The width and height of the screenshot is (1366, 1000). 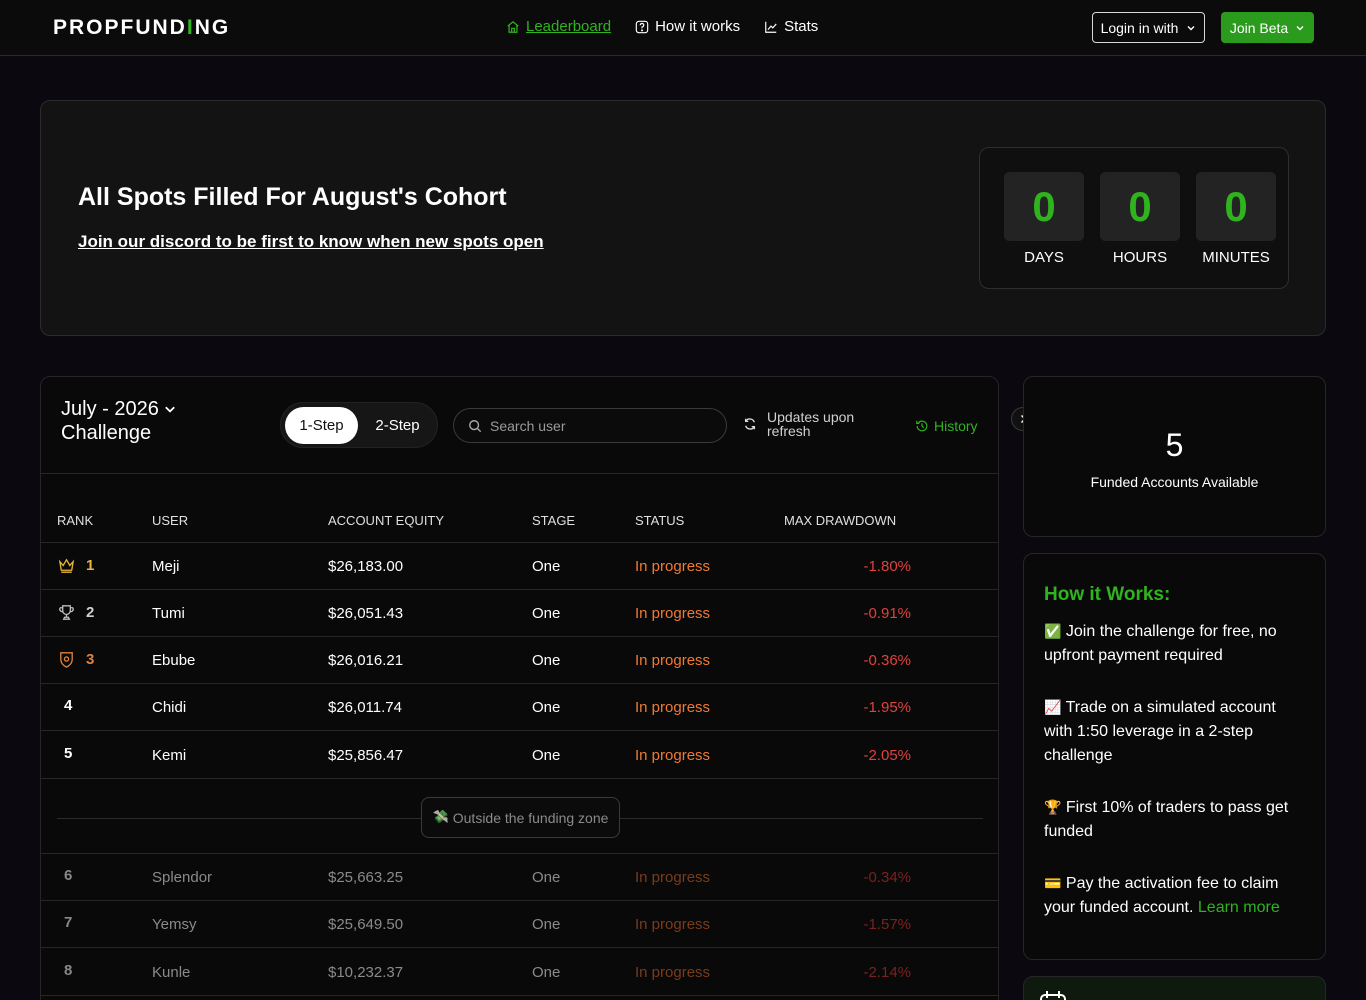 What do you see at coordinates (170, 520) in the screenshot?
I see `col-user: USER` at bounding box center [170, 520].